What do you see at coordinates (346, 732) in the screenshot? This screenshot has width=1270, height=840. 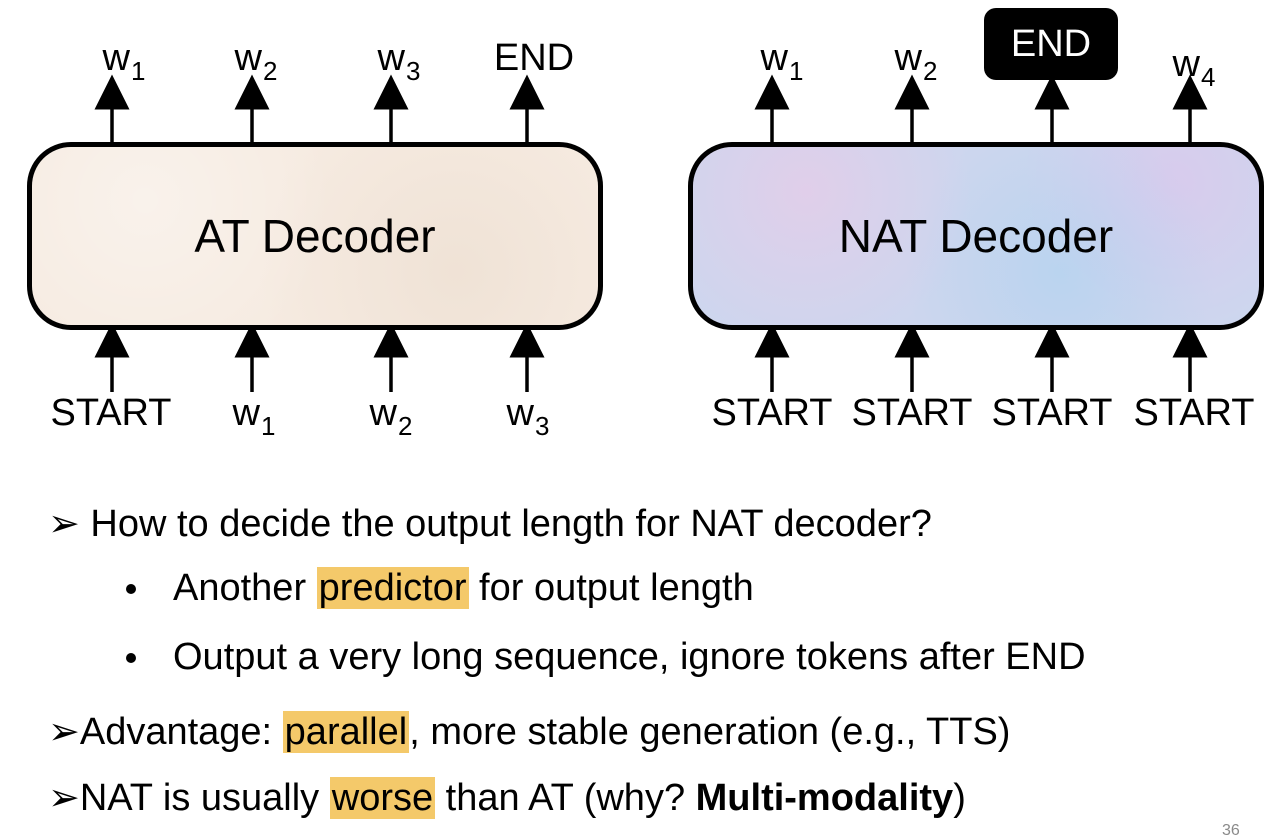 I see `highlight-parallel: parallel` at bounding box center [346, 732].